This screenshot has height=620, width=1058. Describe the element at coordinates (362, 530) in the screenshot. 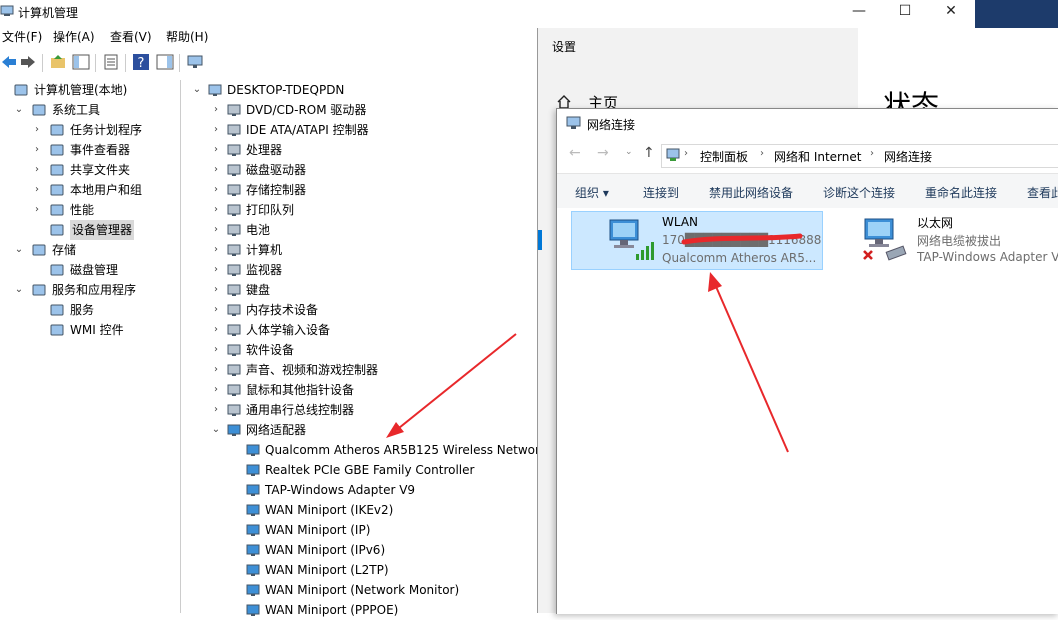

I see `network-adapter-item: WAN Miniport (IP)` at that location.